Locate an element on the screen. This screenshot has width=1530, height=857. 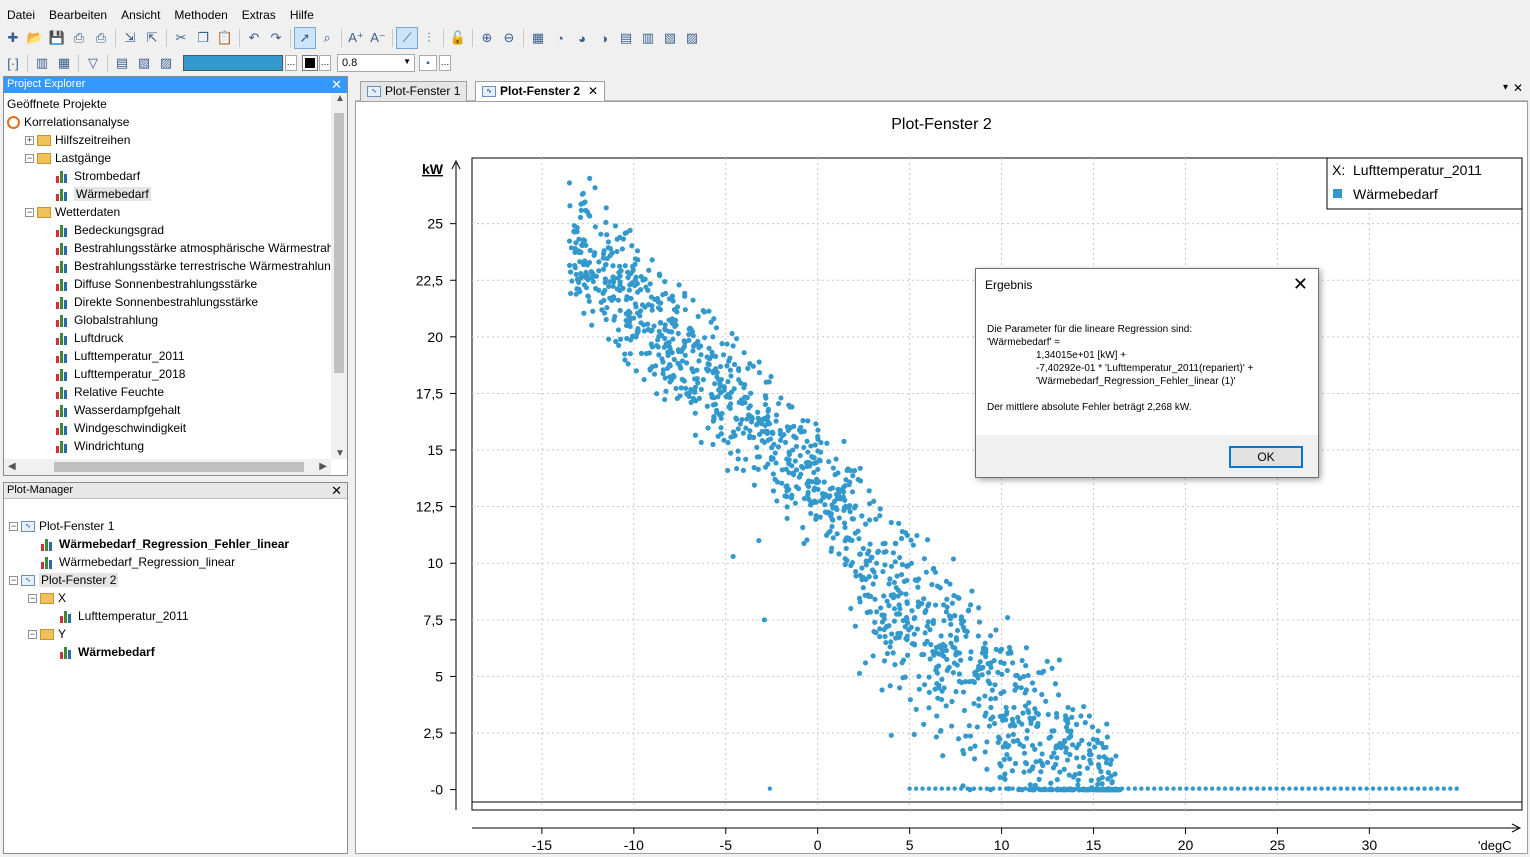
legend: X: Lufttemperatur_2011 Wärmebedarf is located at coordinates (1424, 183).